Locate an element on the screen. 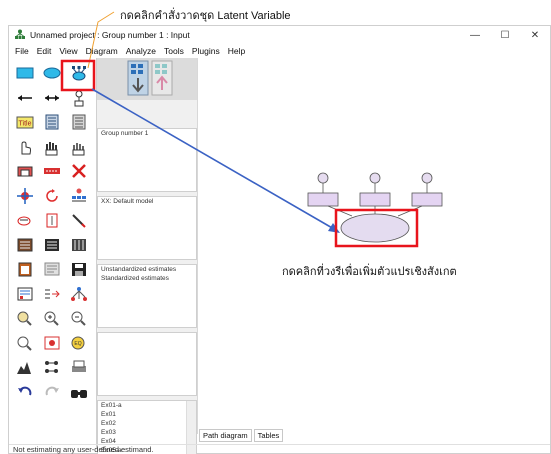 The width and height of the screenshot is (551, 454). menu-view: View is located at coordinates (68, 51).